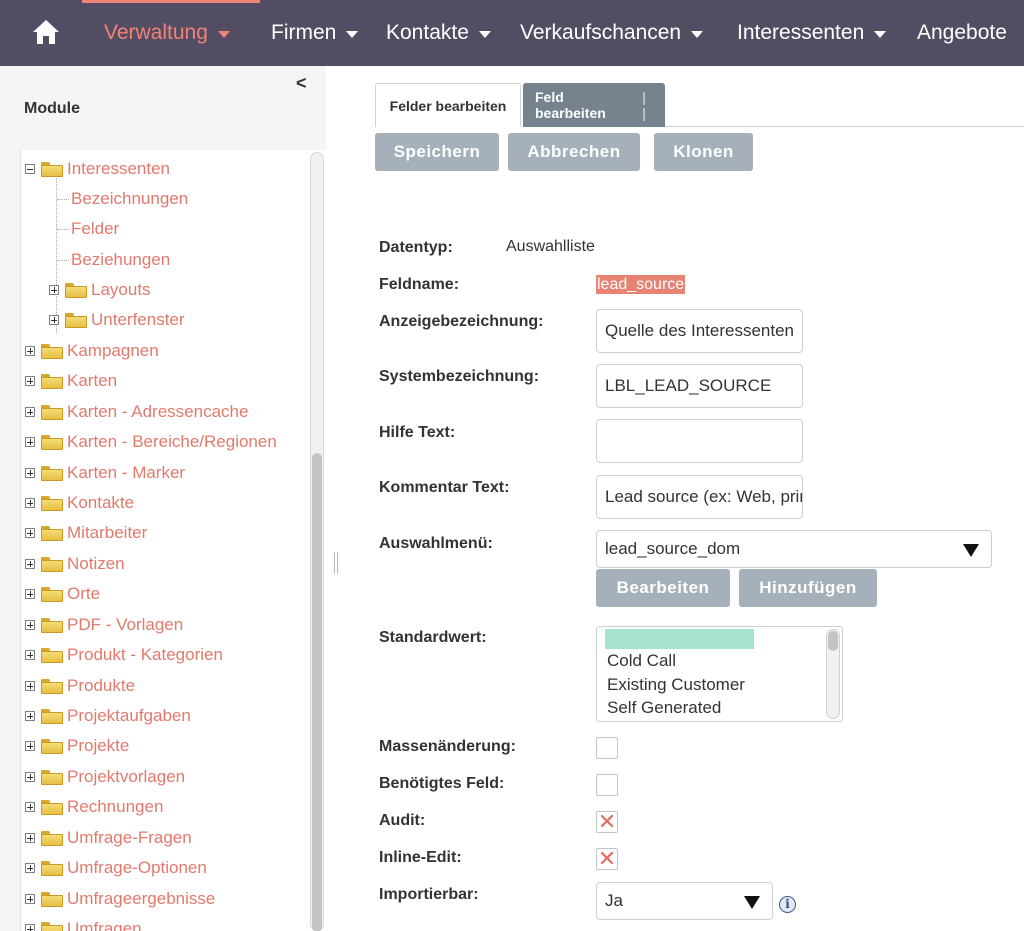 Image resolution: width=1024 pixels, height=931 pixels. I want to click on display-label-input: Quelle des Interessenten, so click(699, 331).